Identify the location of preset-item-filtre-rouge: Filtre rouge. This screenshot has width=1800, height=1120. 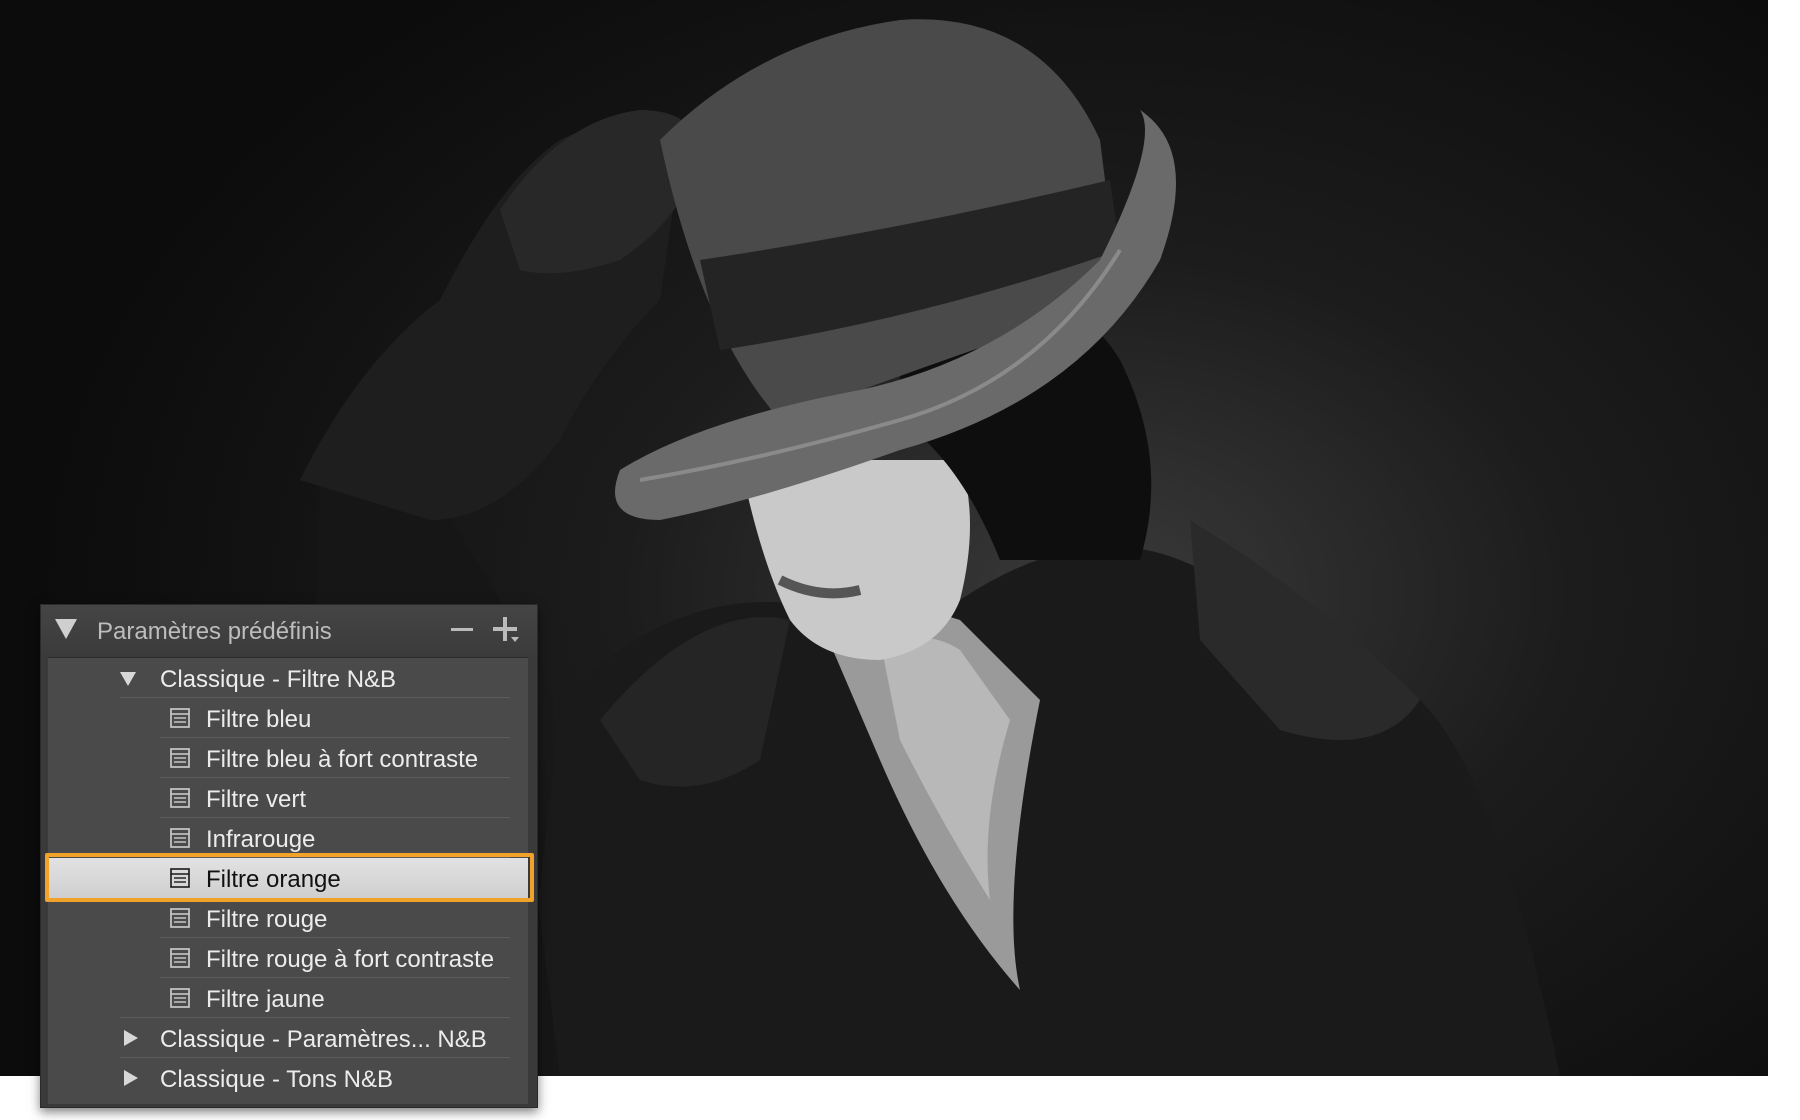
(288, 918).